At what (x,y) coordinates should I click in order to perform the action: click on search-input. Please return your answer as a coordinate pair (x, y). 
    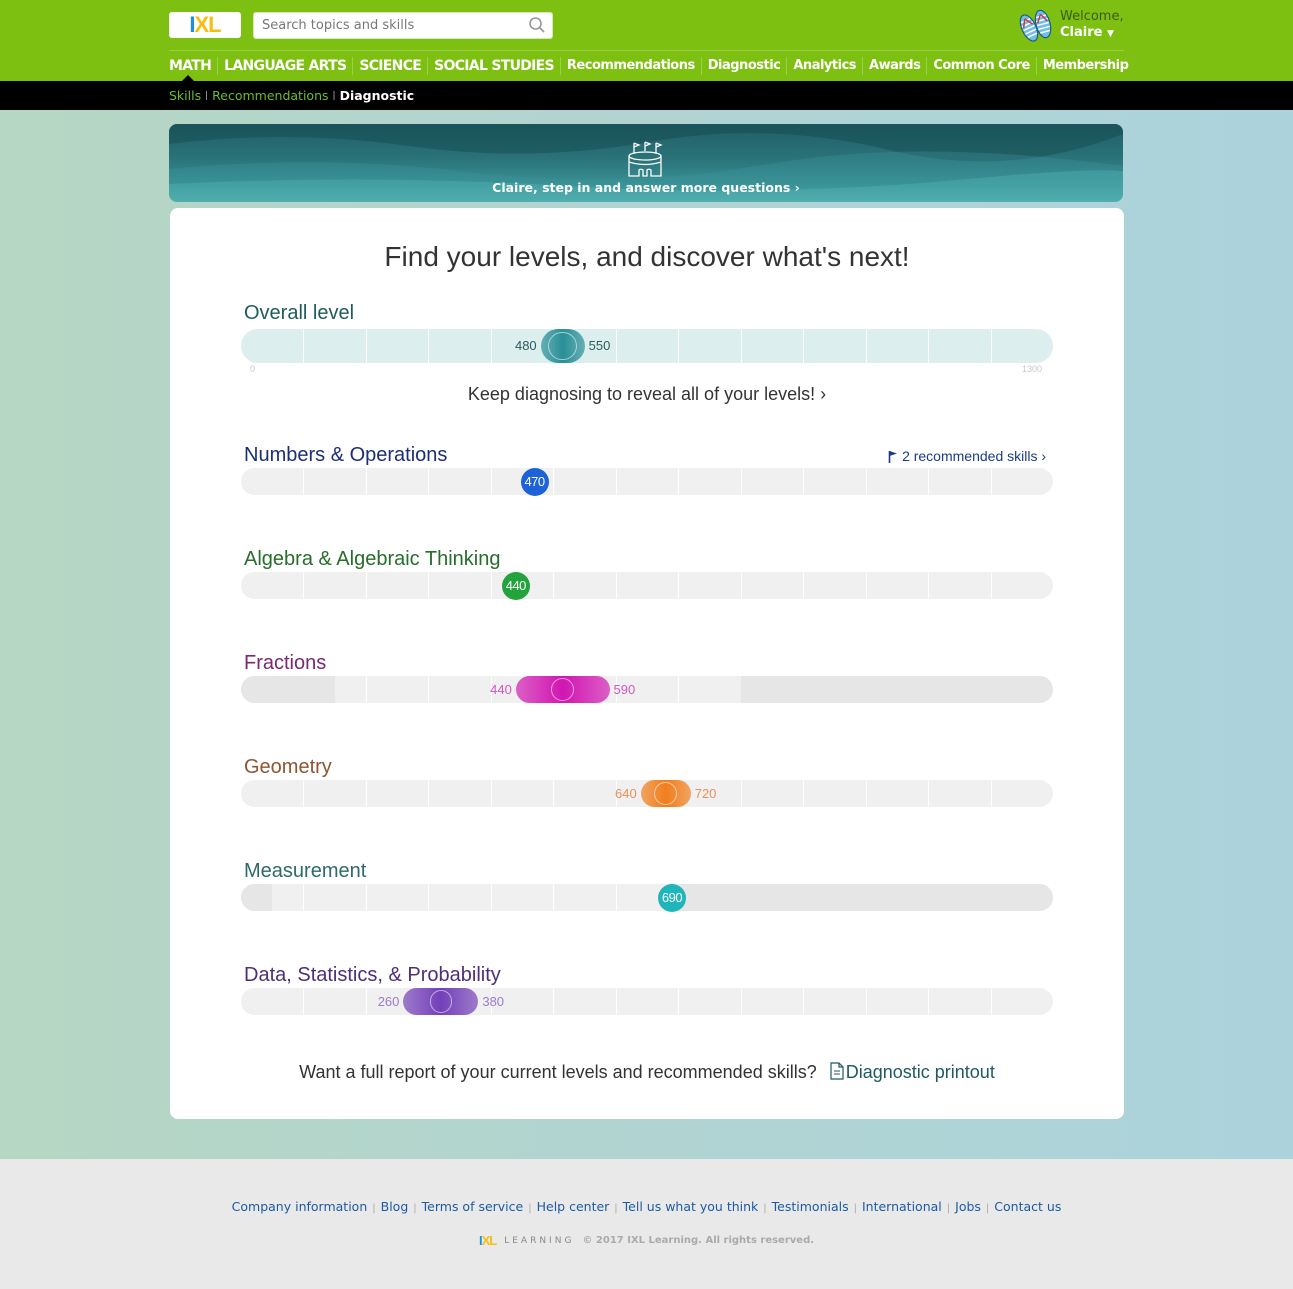
    Looking at the image, I should click on (384, 25).